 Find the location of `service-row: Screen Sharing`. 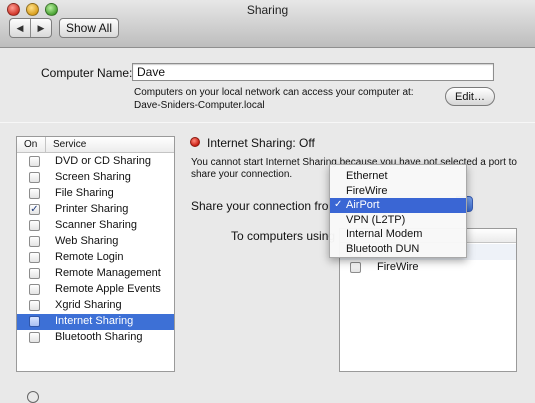

service-row: Screen Sharing is located at coordinates (95, 178).